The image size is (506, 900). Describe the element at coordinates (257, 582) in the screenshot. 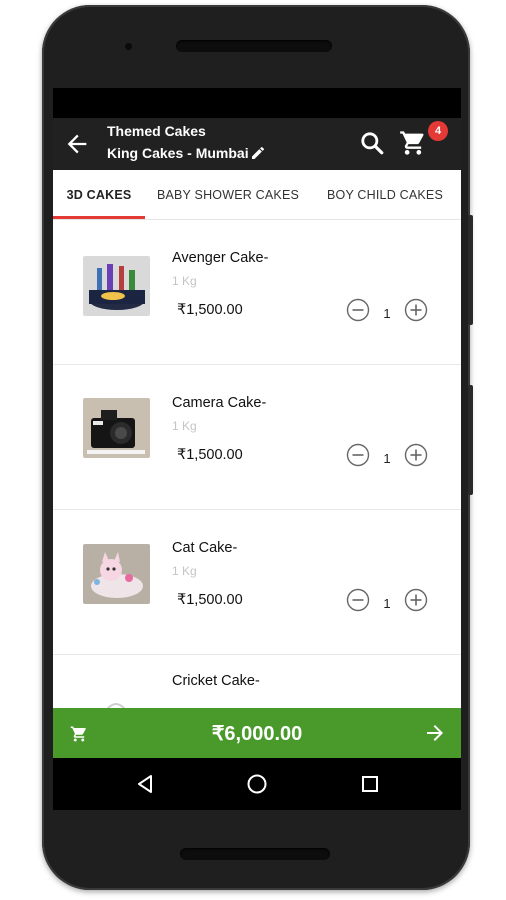

I see `list-item: Cat Cake- 1 Kg ₹1,500.00 1` at that location.